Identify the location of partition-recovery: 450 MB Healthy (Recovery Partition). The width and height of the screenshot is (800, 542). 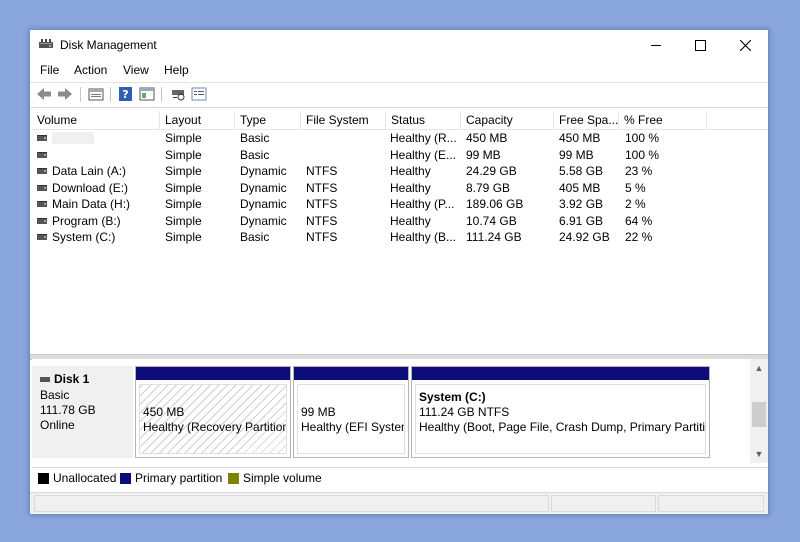
(213, 412).